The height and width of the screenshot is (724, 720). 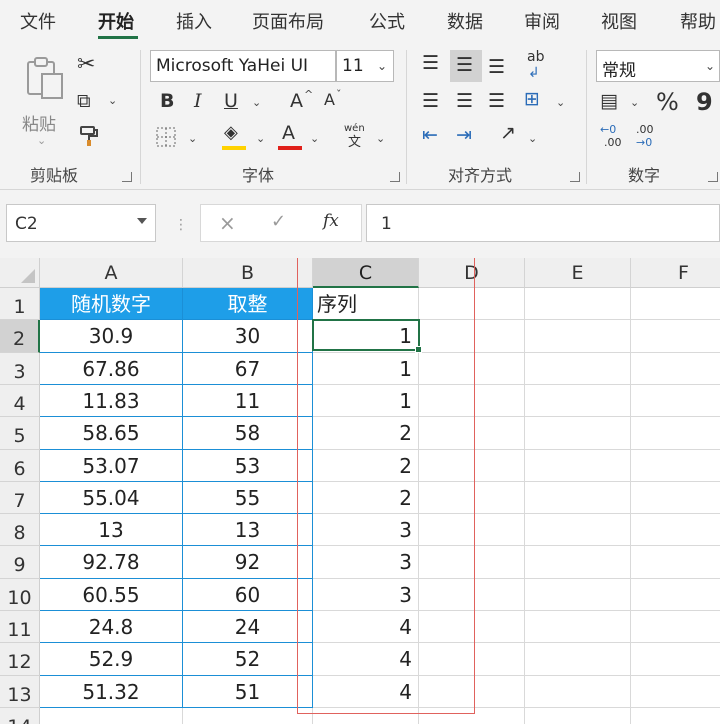 I want to click on cell-f10, so click(x=675, y=595).